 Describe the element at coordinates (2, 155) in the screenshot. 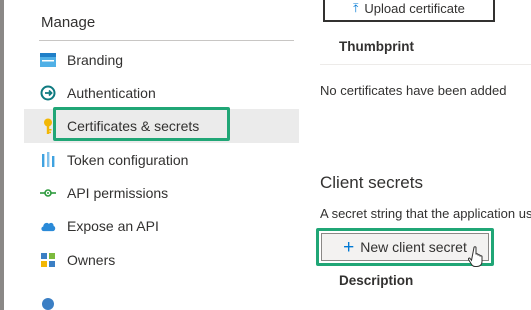

I see `window-edge` at that location.